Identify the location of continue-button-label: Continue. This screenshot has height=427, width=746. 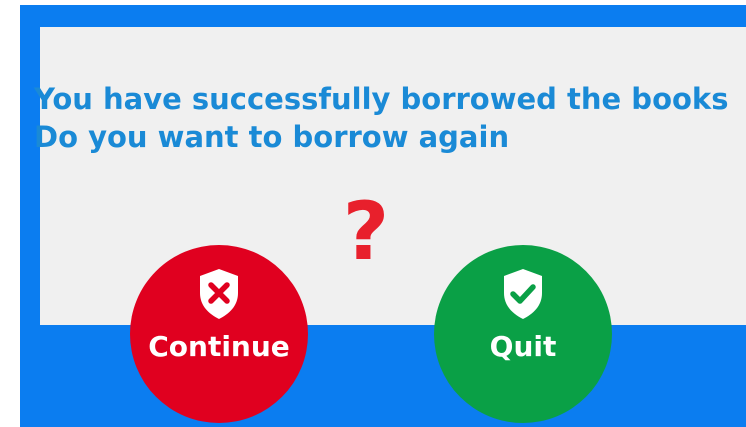
(219, 346).